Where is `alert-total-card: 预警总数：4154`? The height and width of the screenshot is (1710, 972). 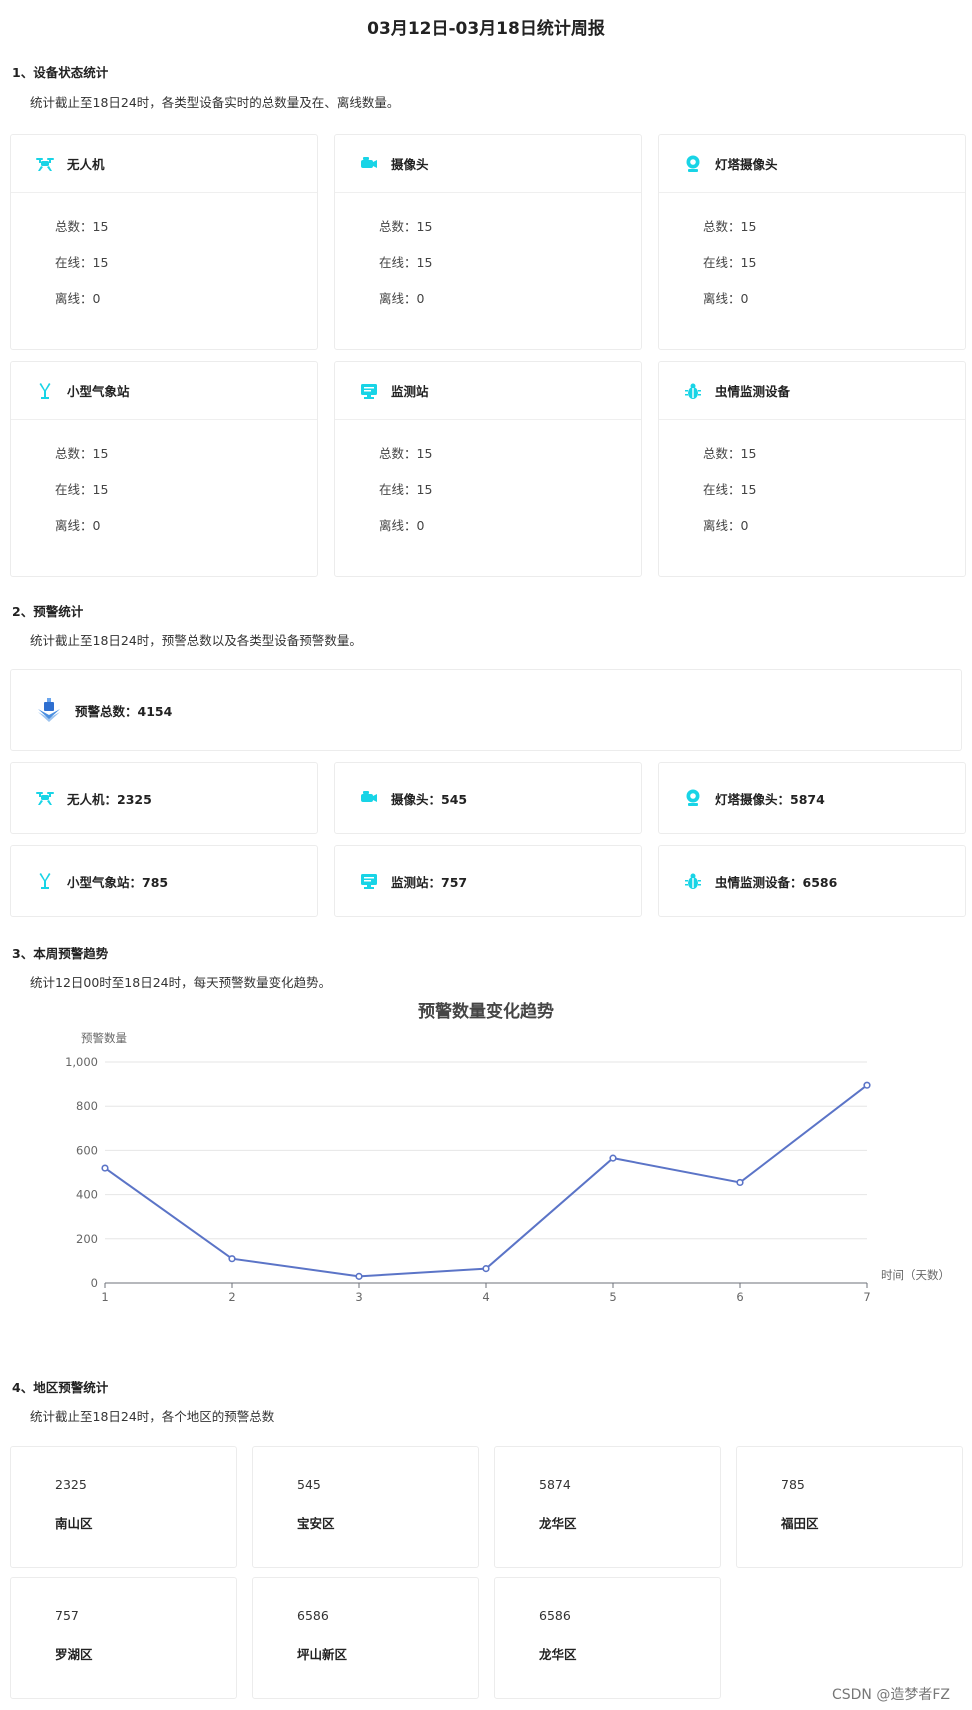
alert-total-card: 预警总数：4154 is located at coordinates (486, 710).